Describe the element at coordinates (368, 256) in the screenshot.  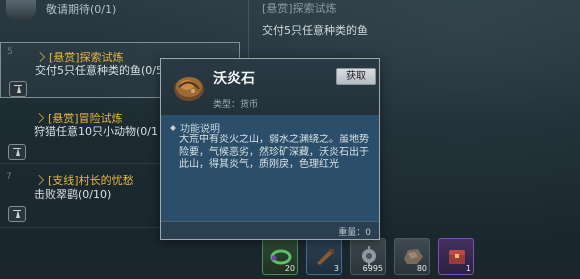
I see `reward-slot: 6995` at that location.